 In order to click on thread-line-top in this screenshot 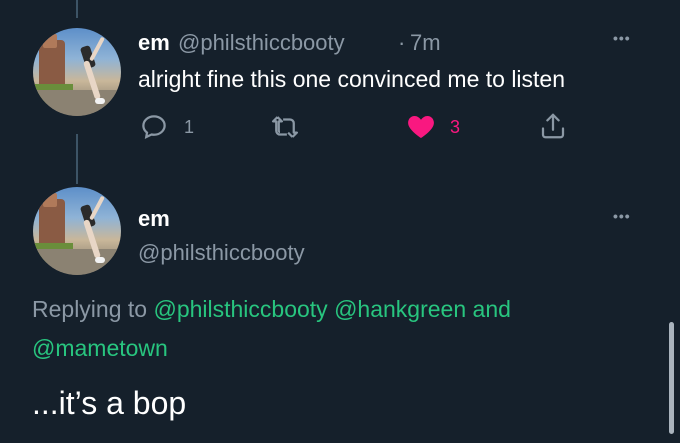, I will do `click(77, 9)`.